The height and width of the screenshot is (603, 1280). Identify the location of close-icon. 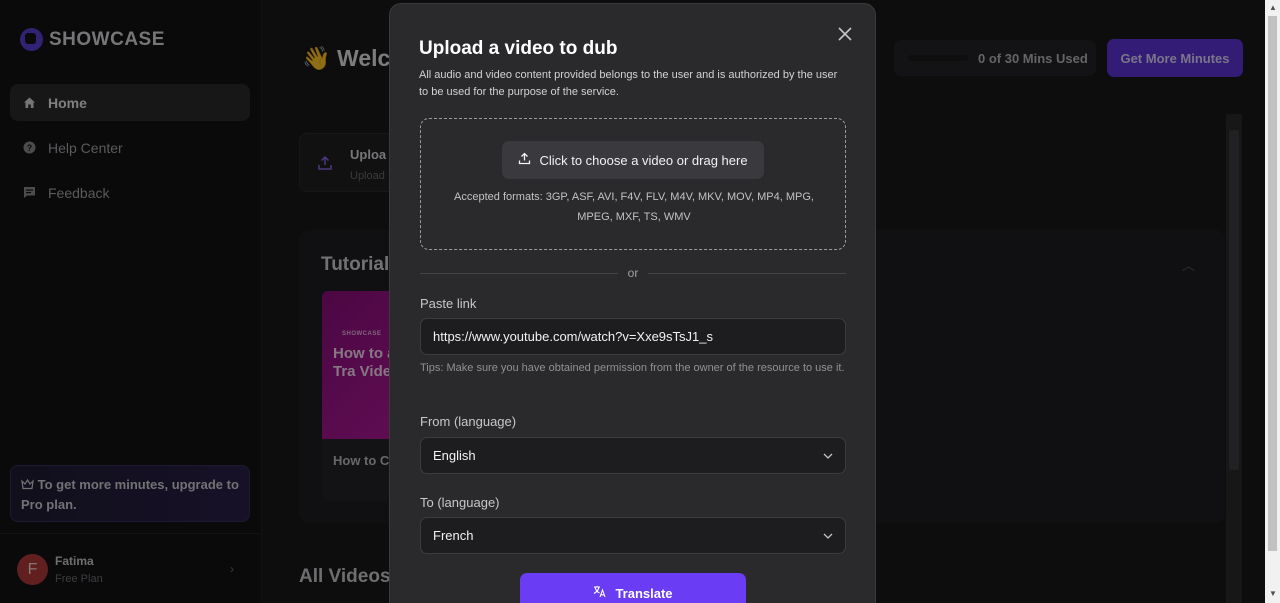
(845, 34).